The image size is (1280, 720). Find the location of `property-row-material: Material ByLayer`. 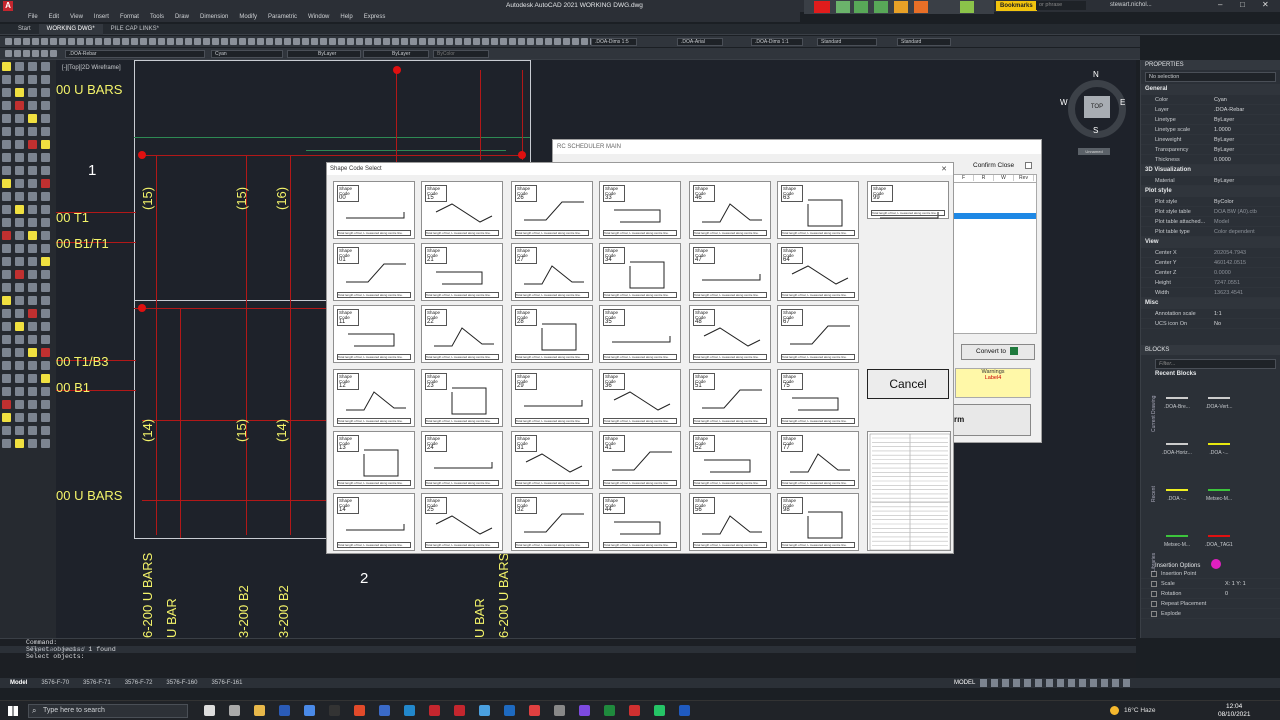

property-row-material: Material ByLayer is located at coordinates (1210, 181).